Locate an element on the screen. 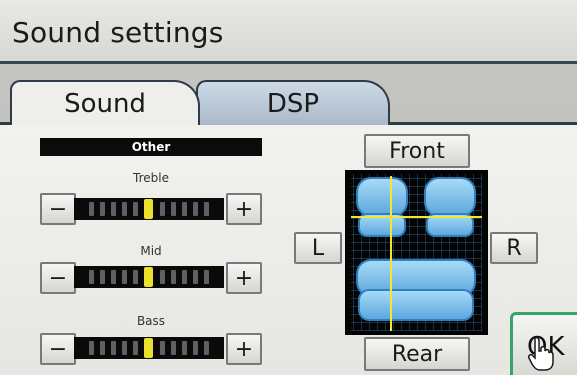  seat-map-graphic is located at coordinates (416, 252).